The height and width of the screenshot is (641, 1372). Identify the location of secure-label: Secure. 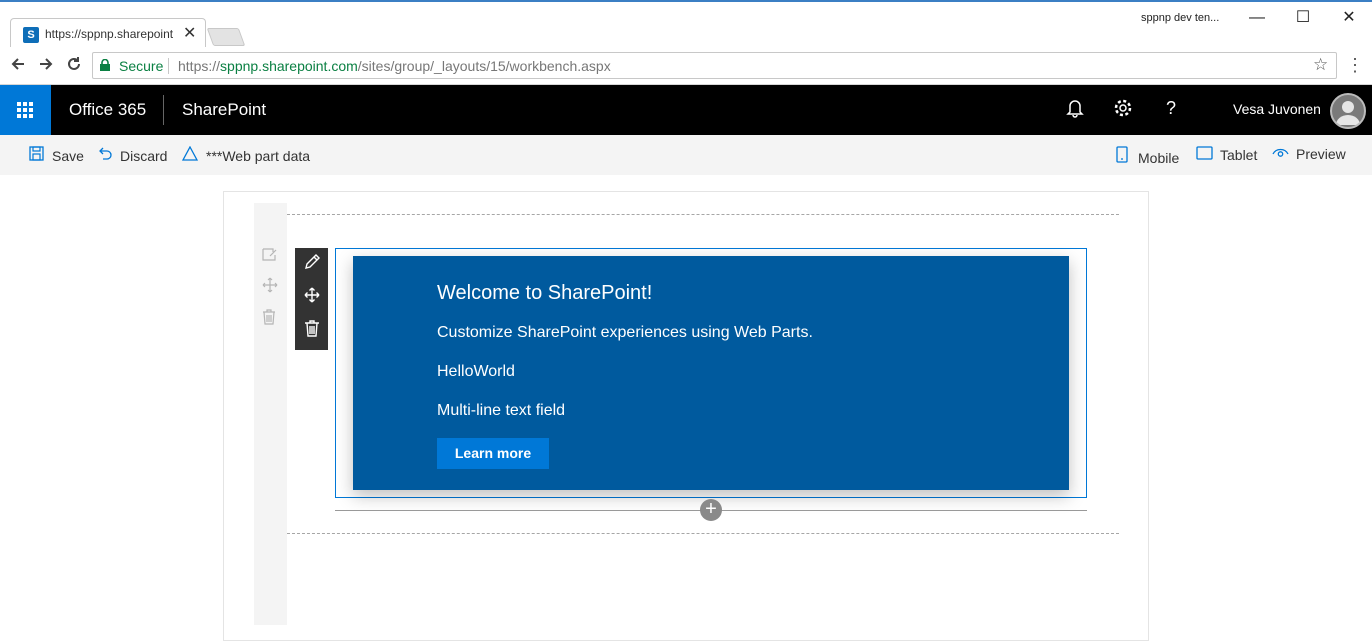
(141, 66).